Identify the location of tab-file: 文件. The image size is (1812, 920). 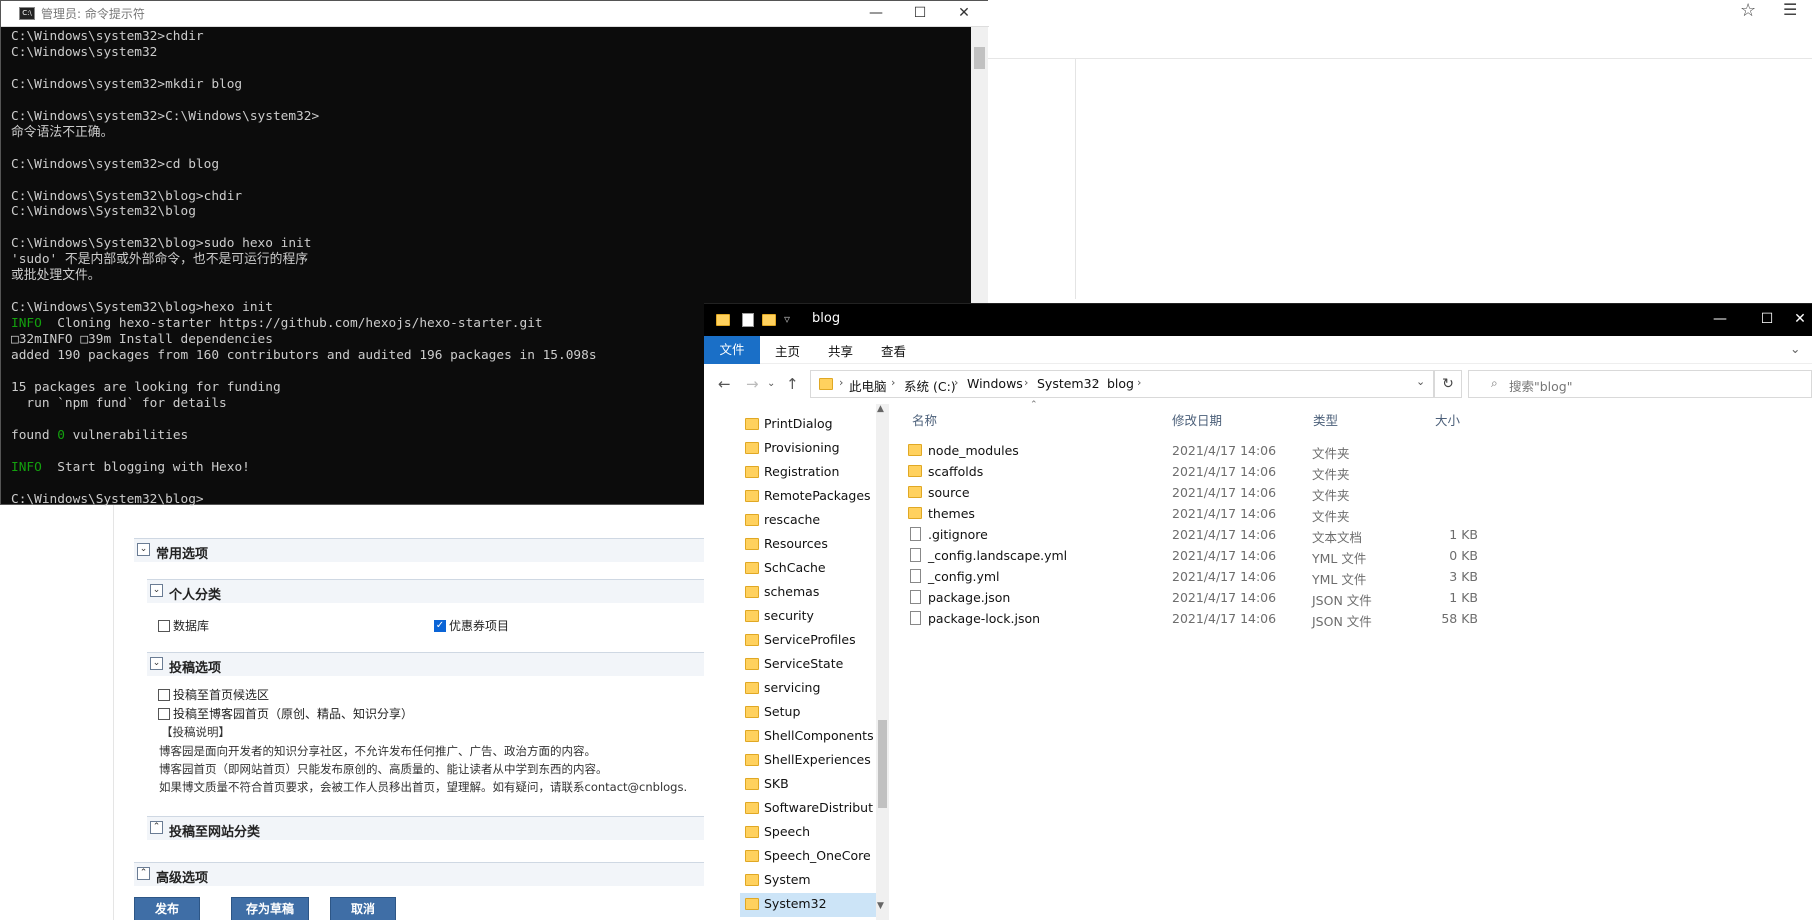
(732, 350).